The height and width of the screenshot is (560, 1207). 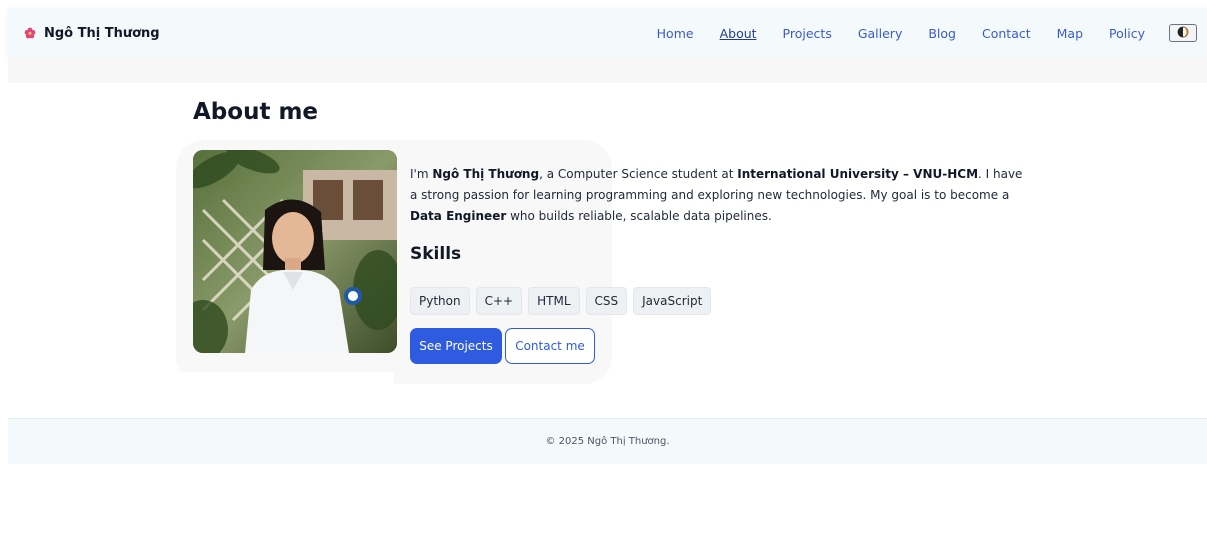 What do you see at coordinates (672, 301) in the screenshot?
I see `skill-chip: JavaScript` at bounding box center [672, 301].